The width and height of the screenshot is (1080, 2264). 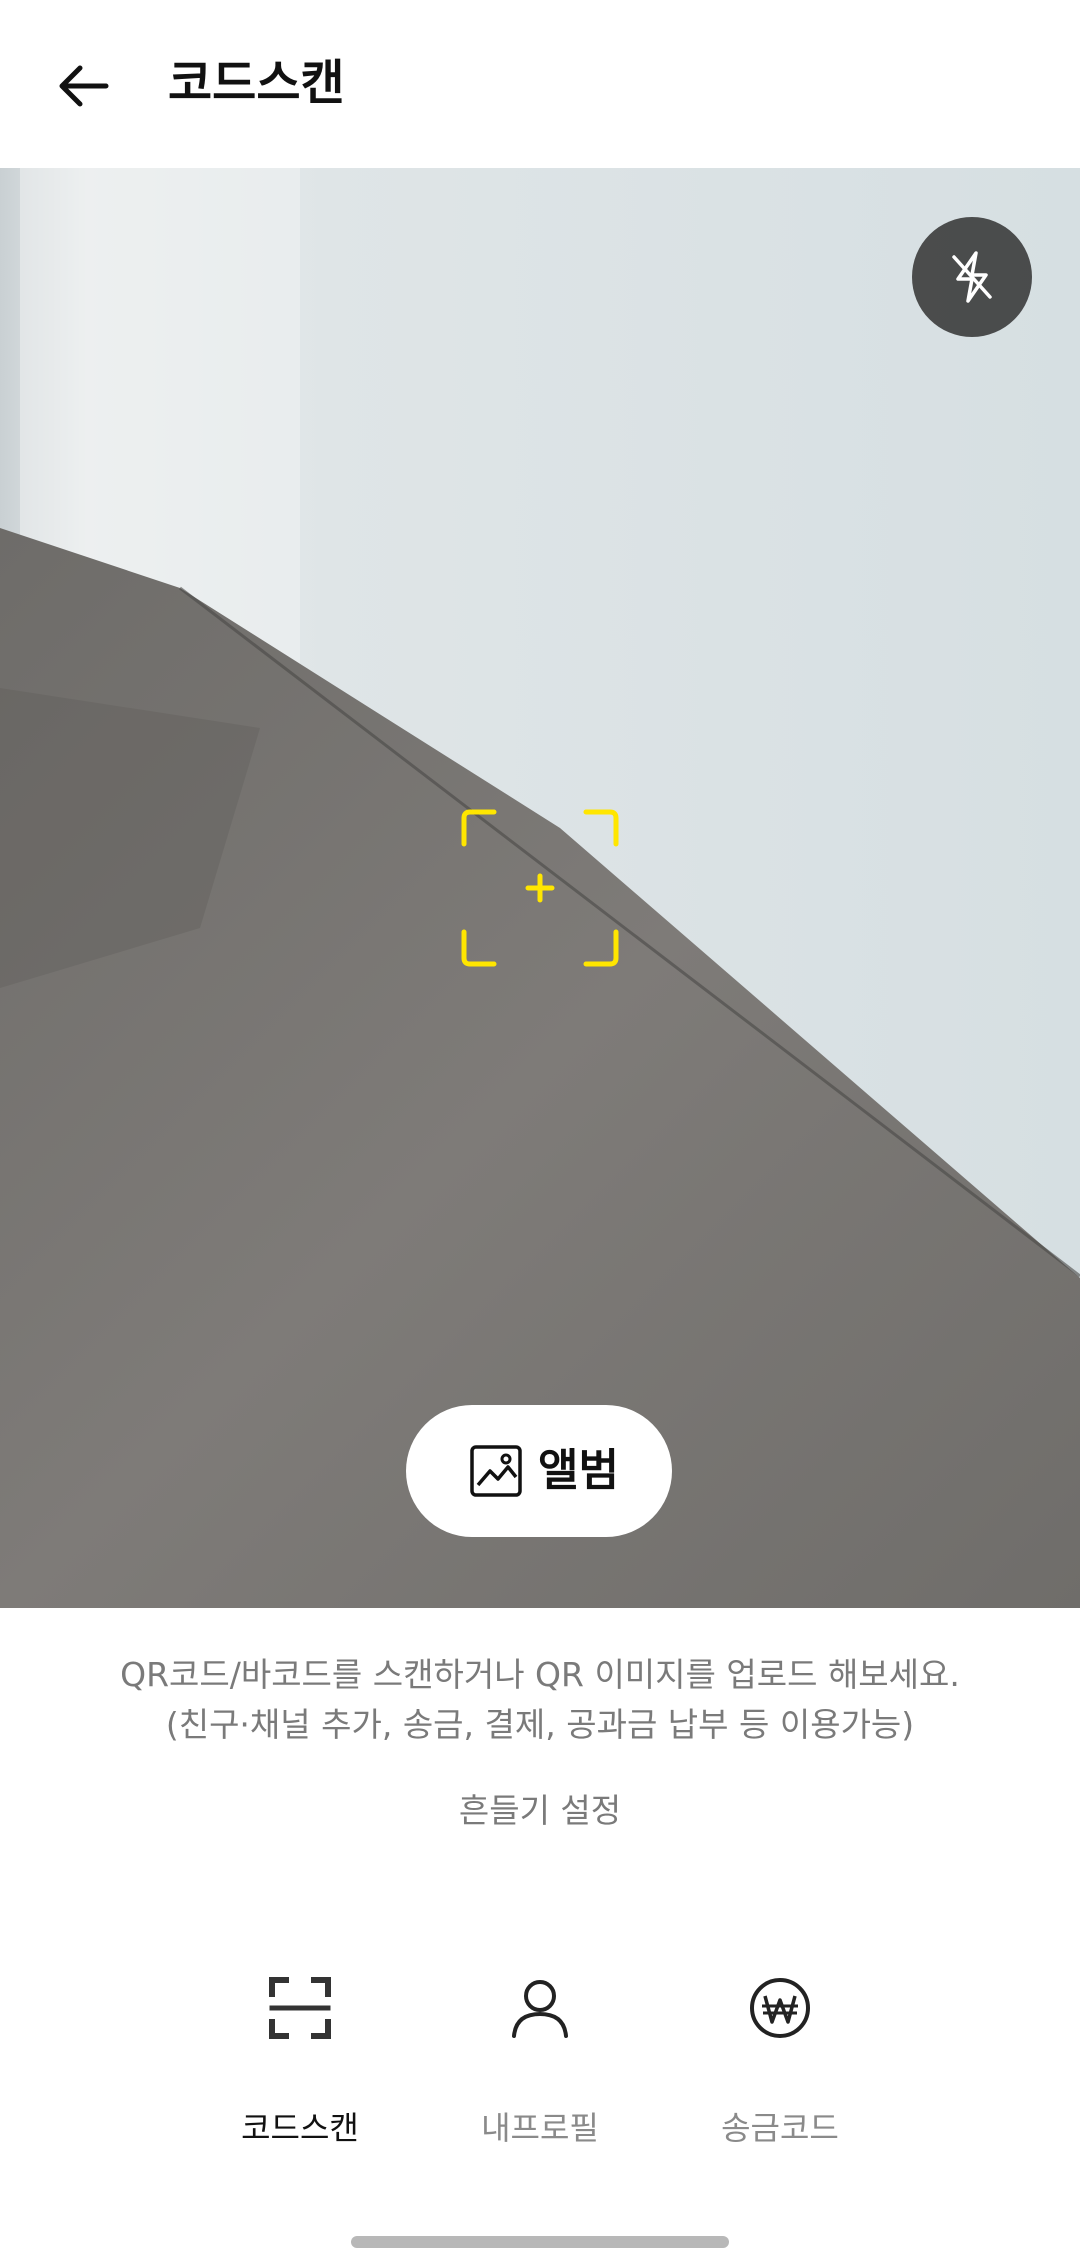 I want to click on album-label: 앨범, so click(x=578, y=1470).